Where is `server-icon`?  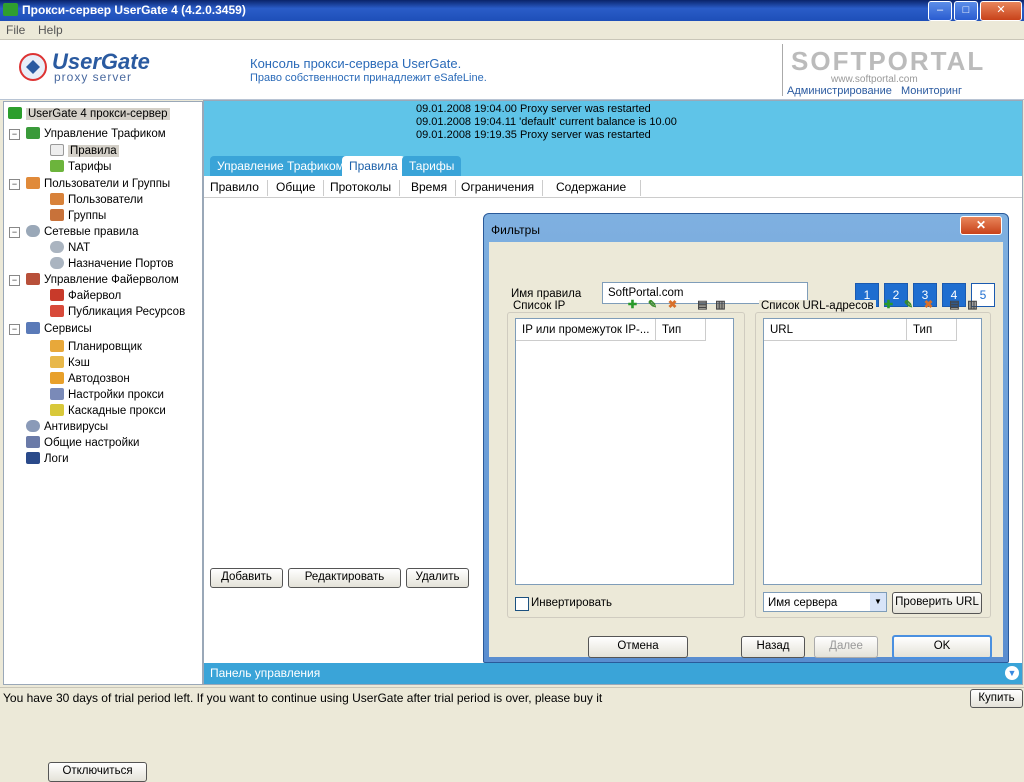 server-icon is located at coordinates (15, 113).